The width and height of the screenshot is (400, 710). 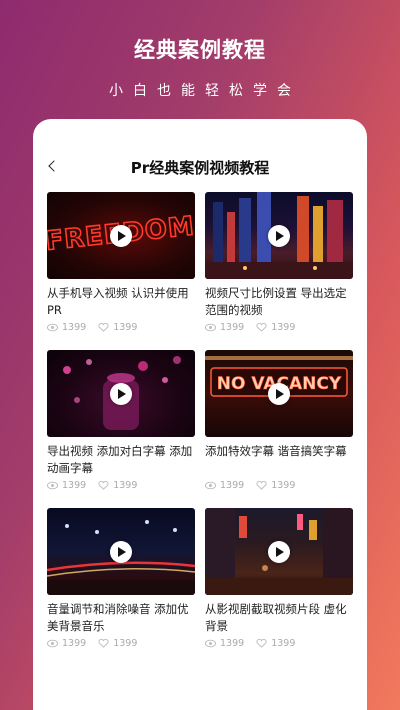 I want to click on video-card: FREEDOM 从手机导入视频 认识并使用PR 1399 1399, so click(x=121, y=271).